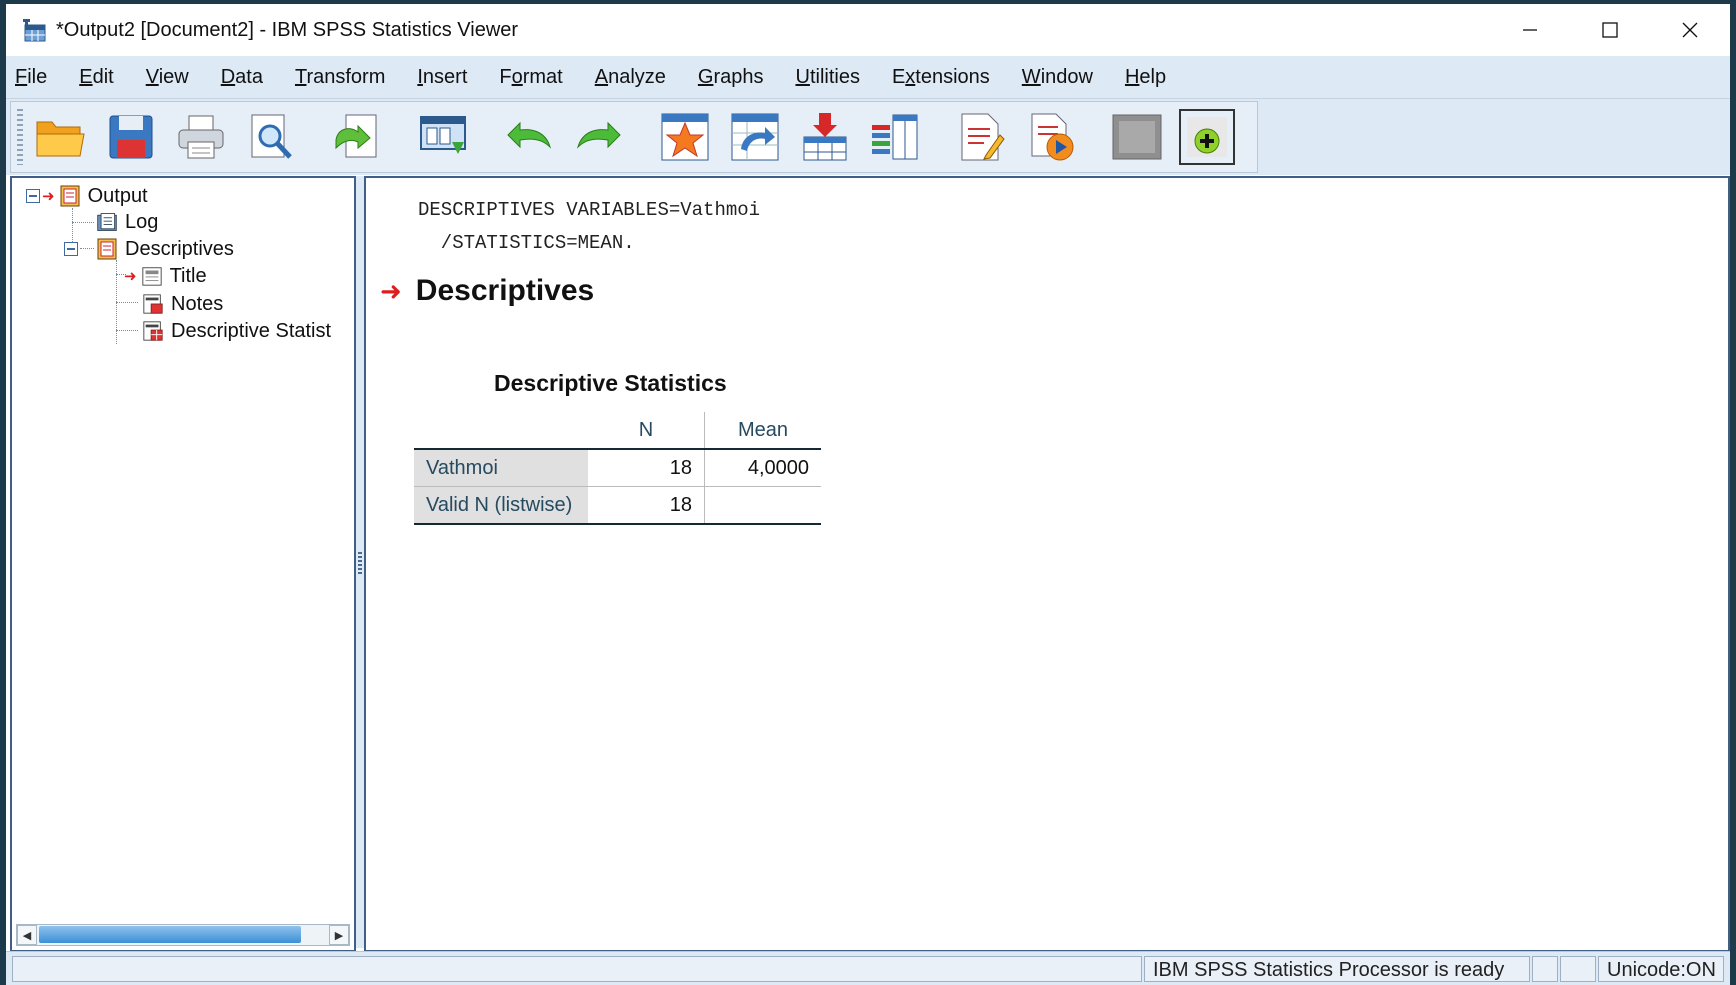 This screenshot has height=985, width=1736. I want to click on menu-window: Window, so click(1057, 77).